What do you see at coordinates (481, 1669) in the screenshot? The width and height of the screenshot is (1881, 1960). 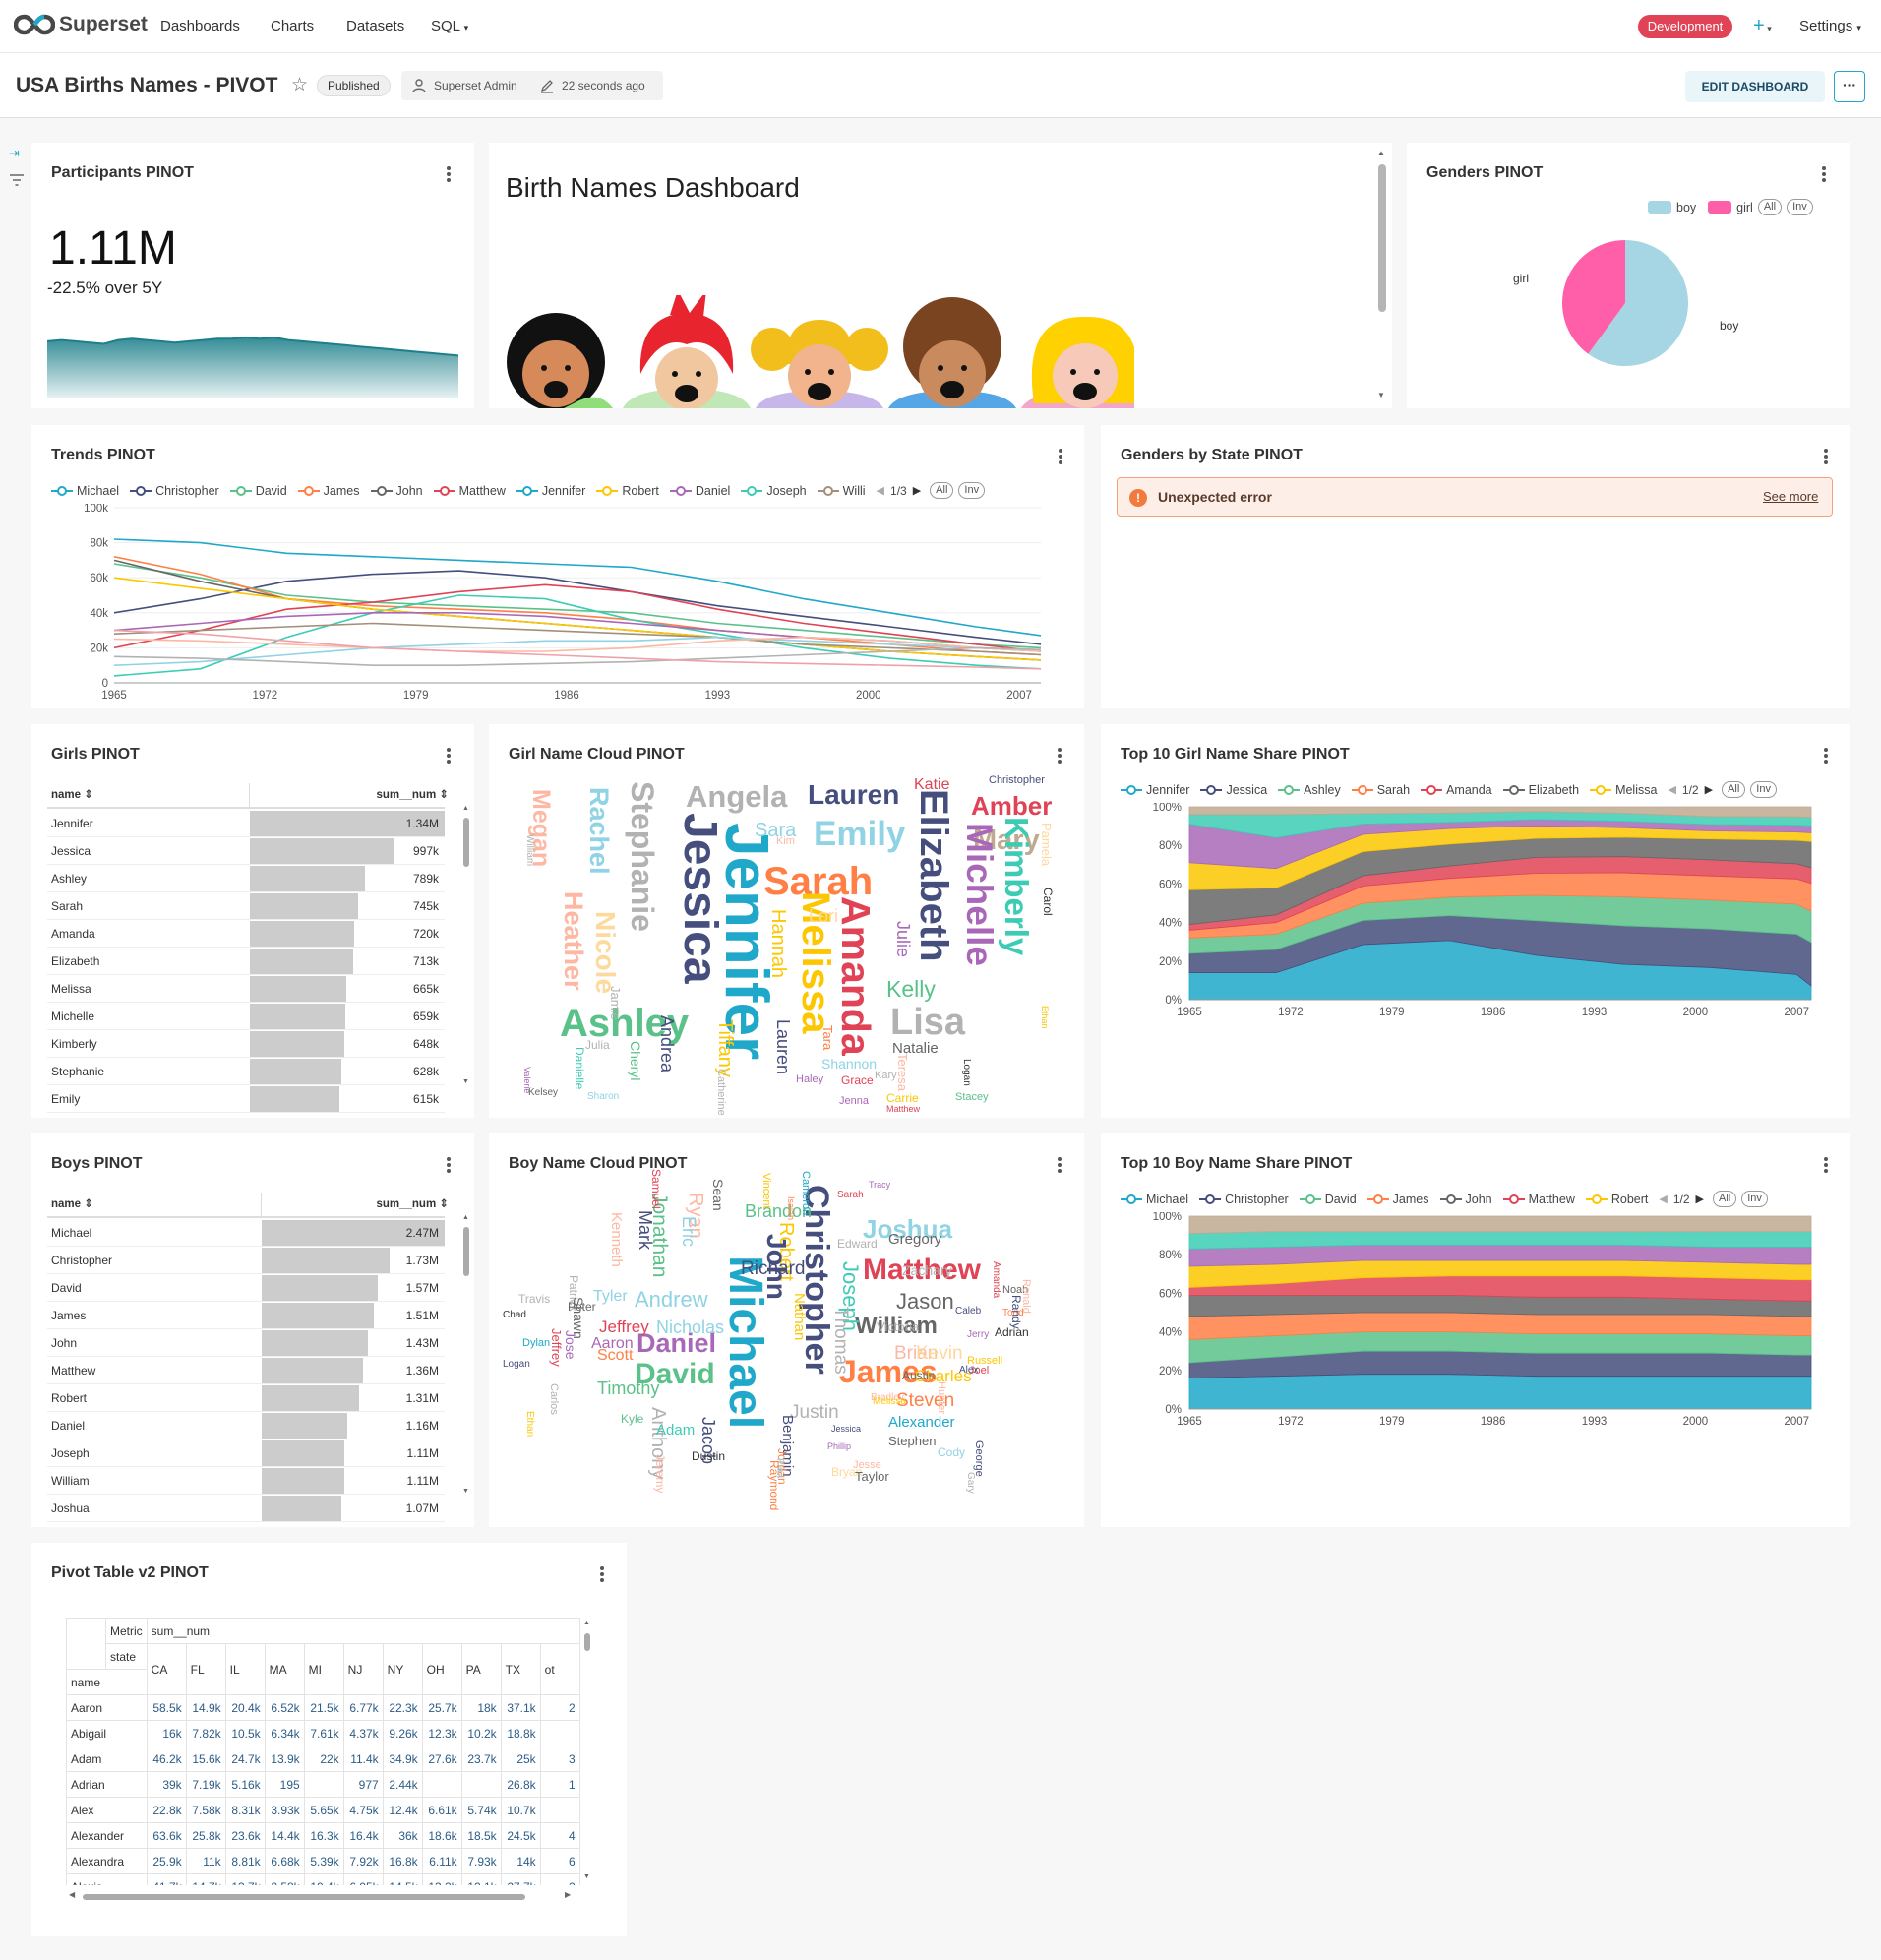 I see `pivot-col-pa: PA` at bounding box center [481, 1669].